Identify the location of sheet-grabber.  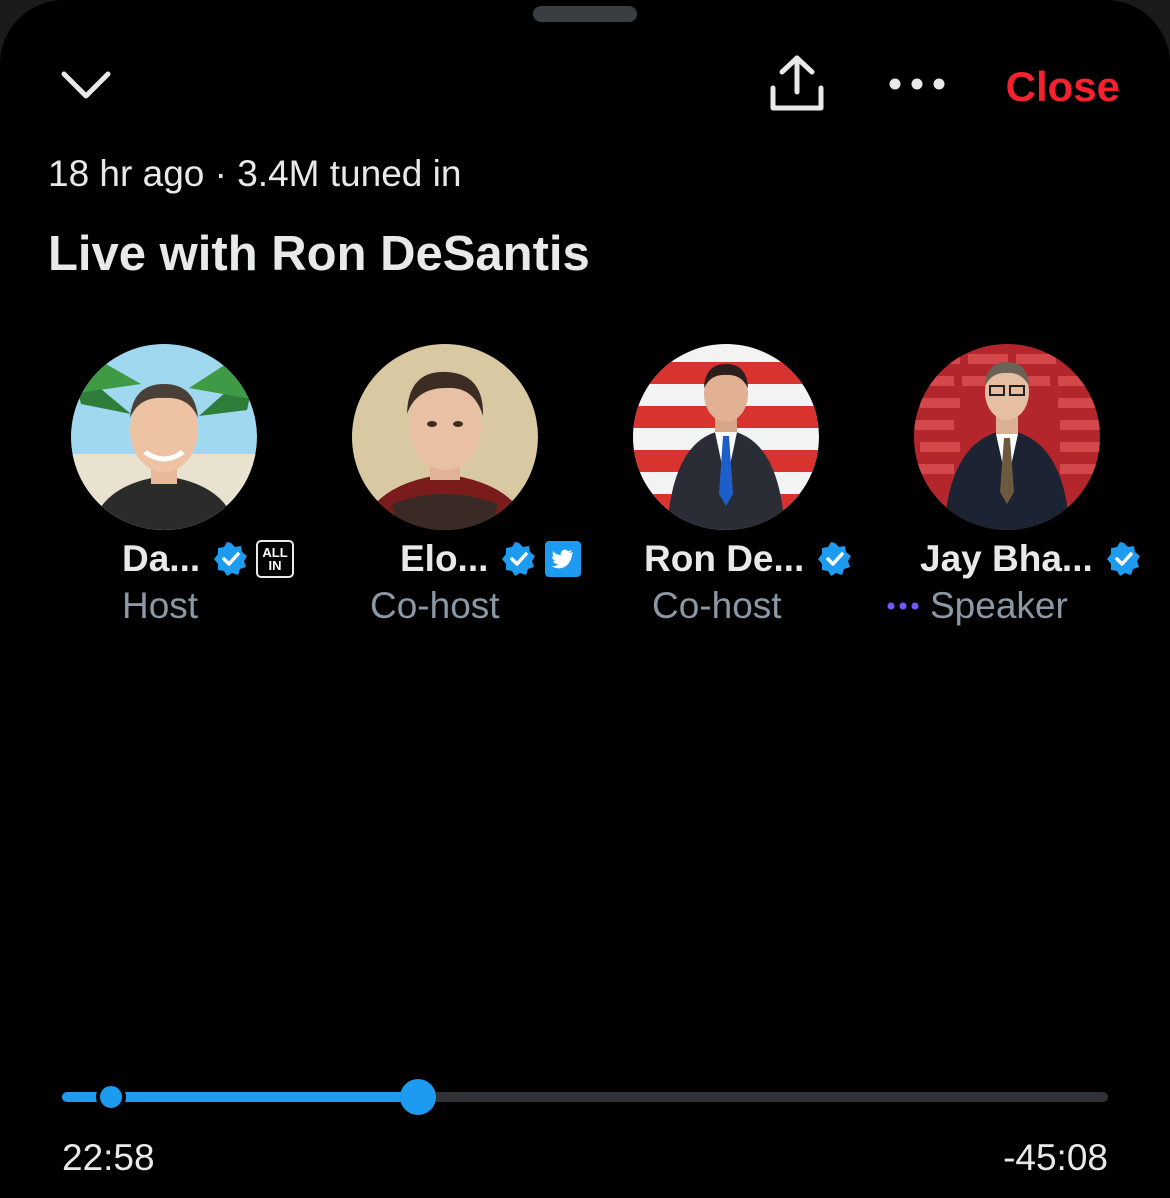
(585, 14).